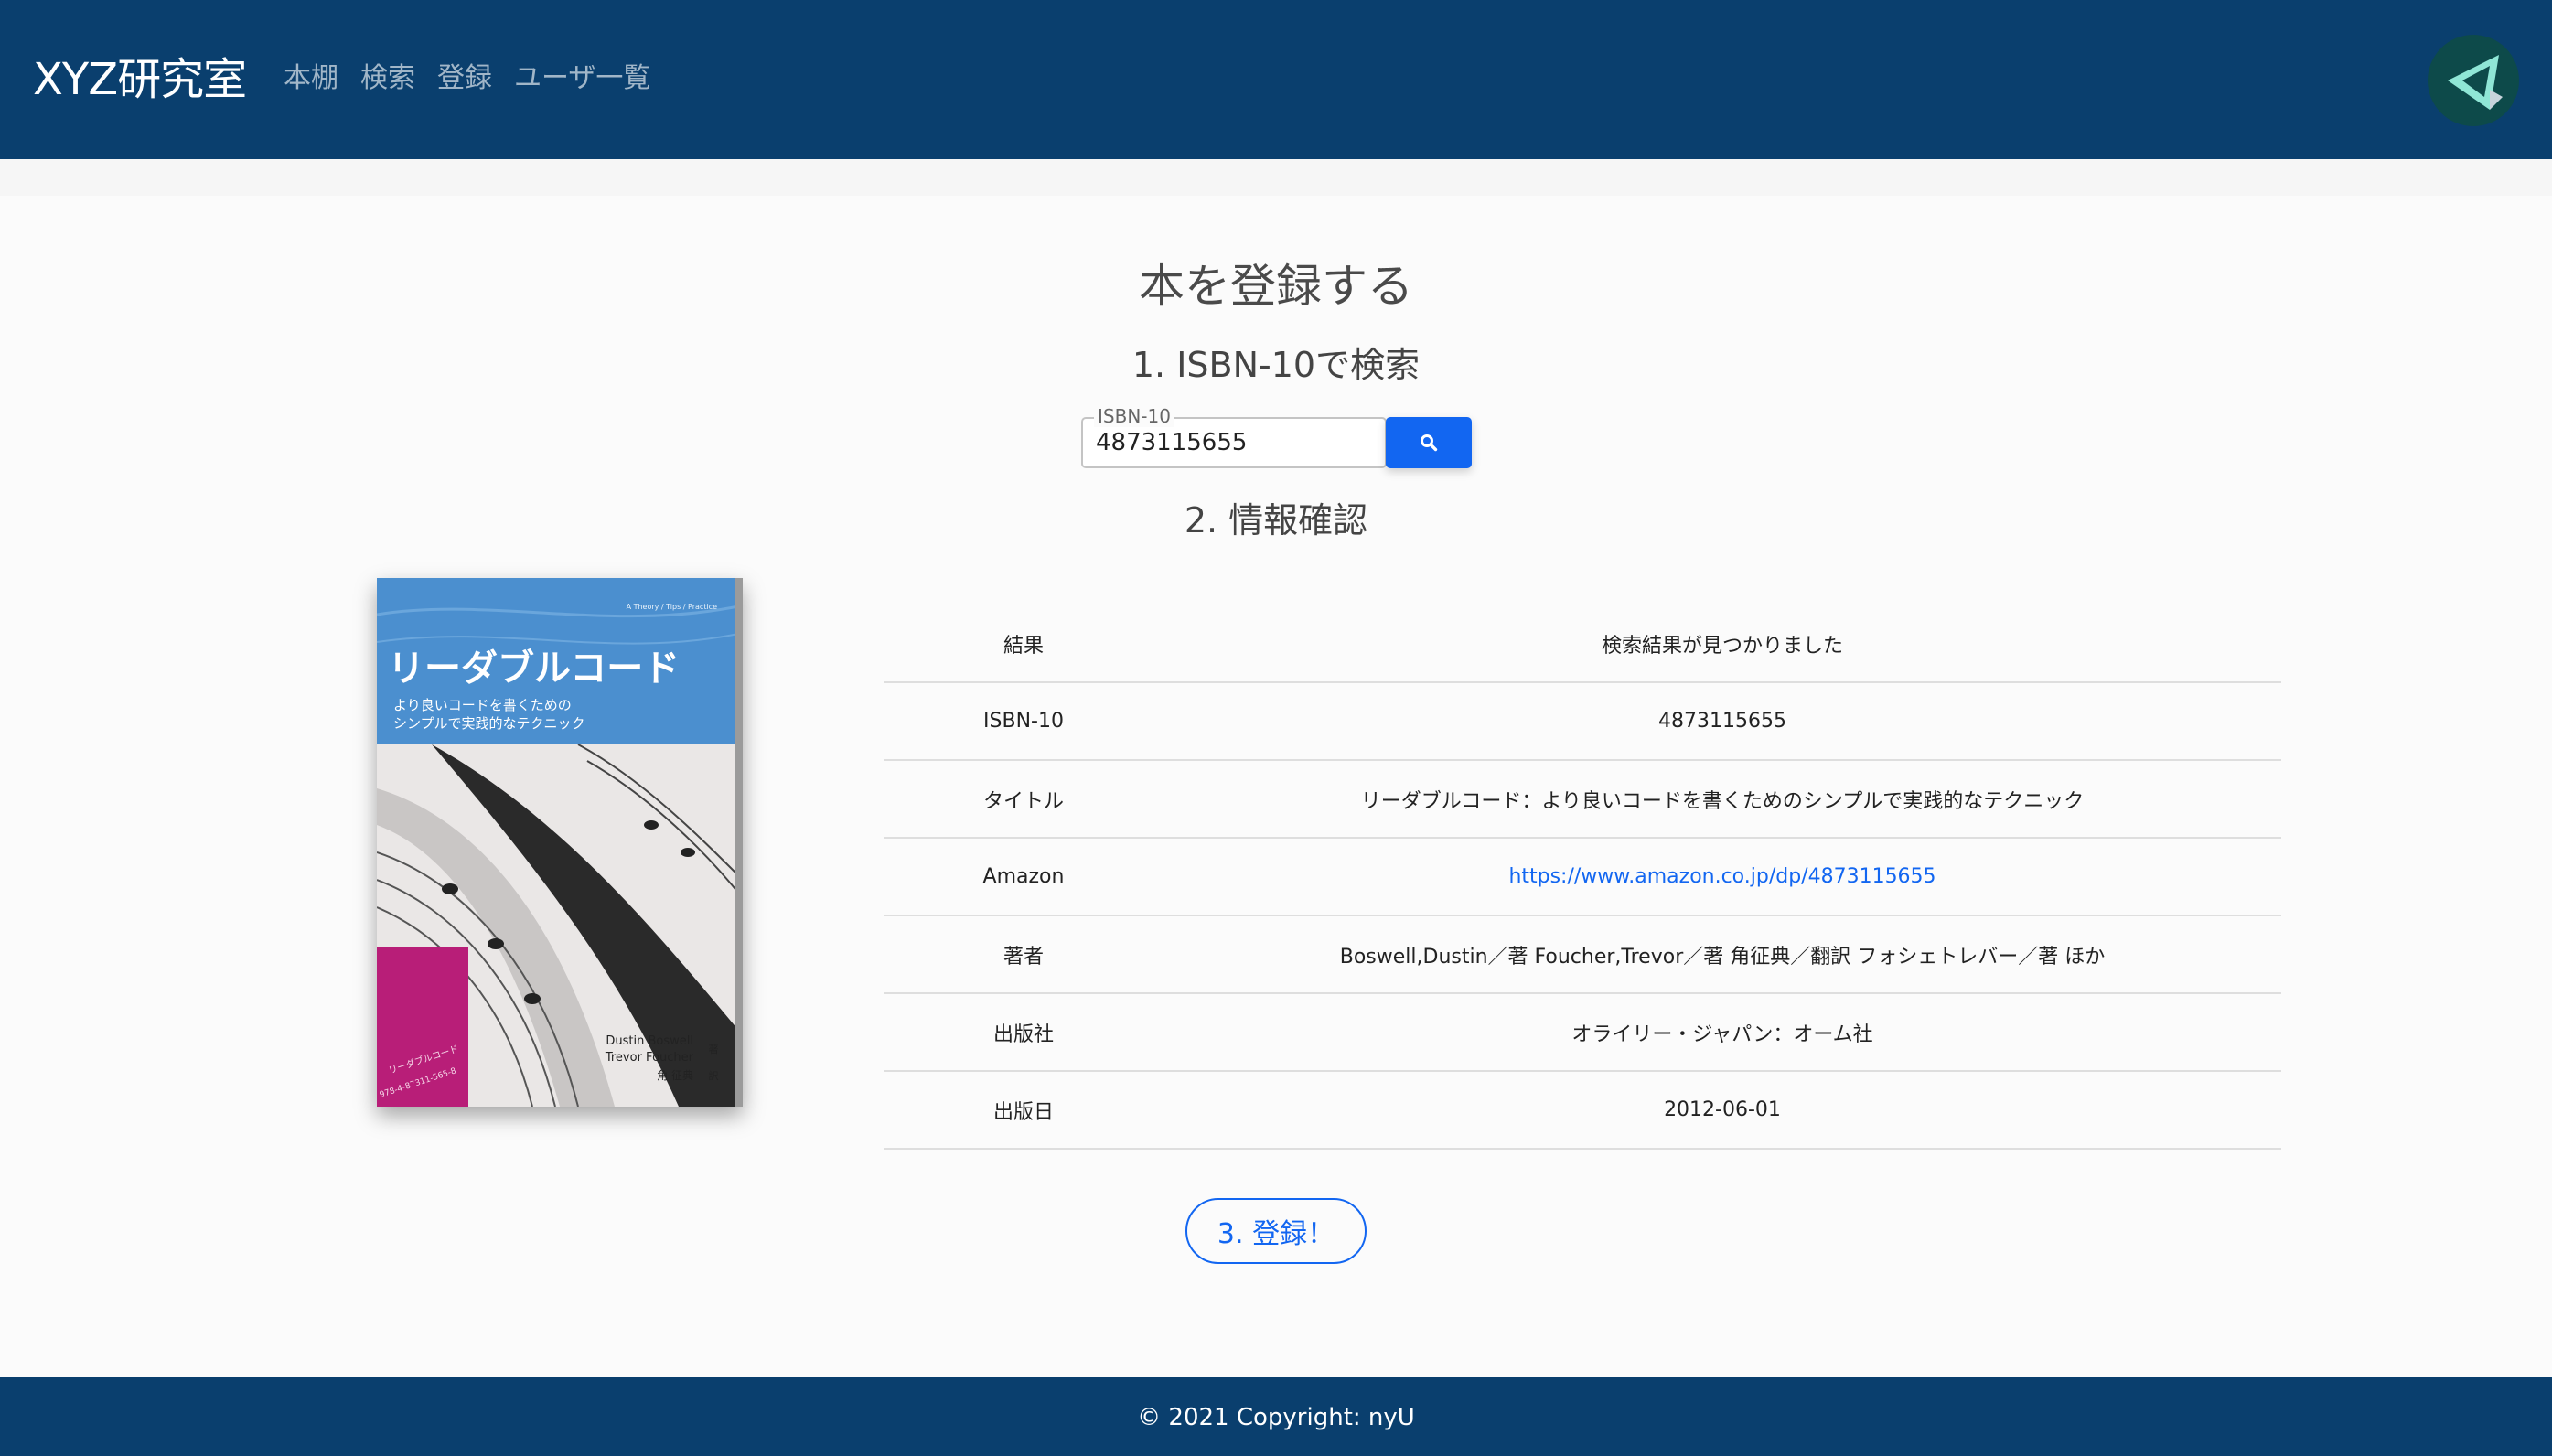  I want to click on isbn-label: ISBN-10, so click(1134, 416).